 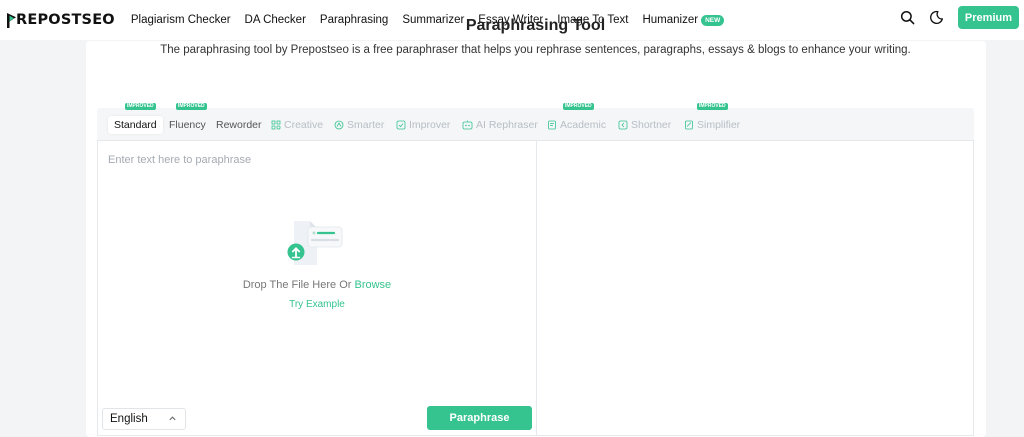 I want to click on mode-label: Simplifier, so click(x=719, y=125).